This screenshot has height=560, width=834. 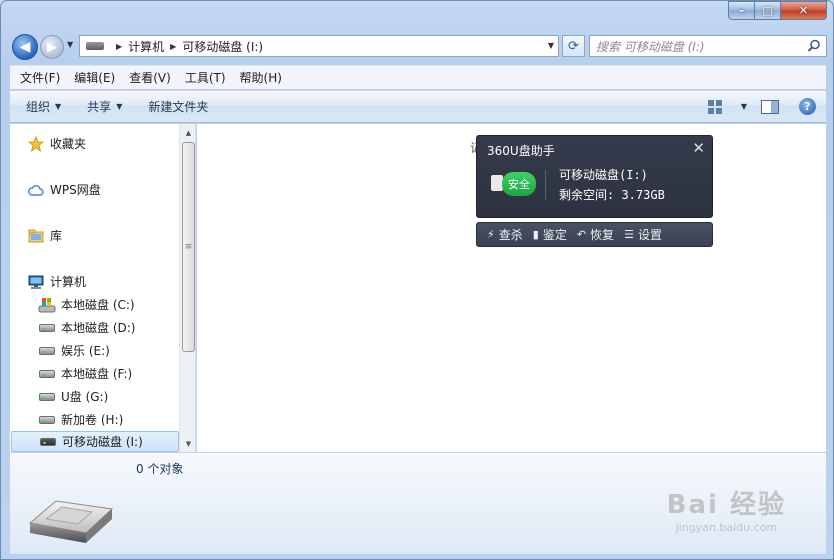 I want to click on scrollbar-thumb: ≡, so click(x=188, y=247).